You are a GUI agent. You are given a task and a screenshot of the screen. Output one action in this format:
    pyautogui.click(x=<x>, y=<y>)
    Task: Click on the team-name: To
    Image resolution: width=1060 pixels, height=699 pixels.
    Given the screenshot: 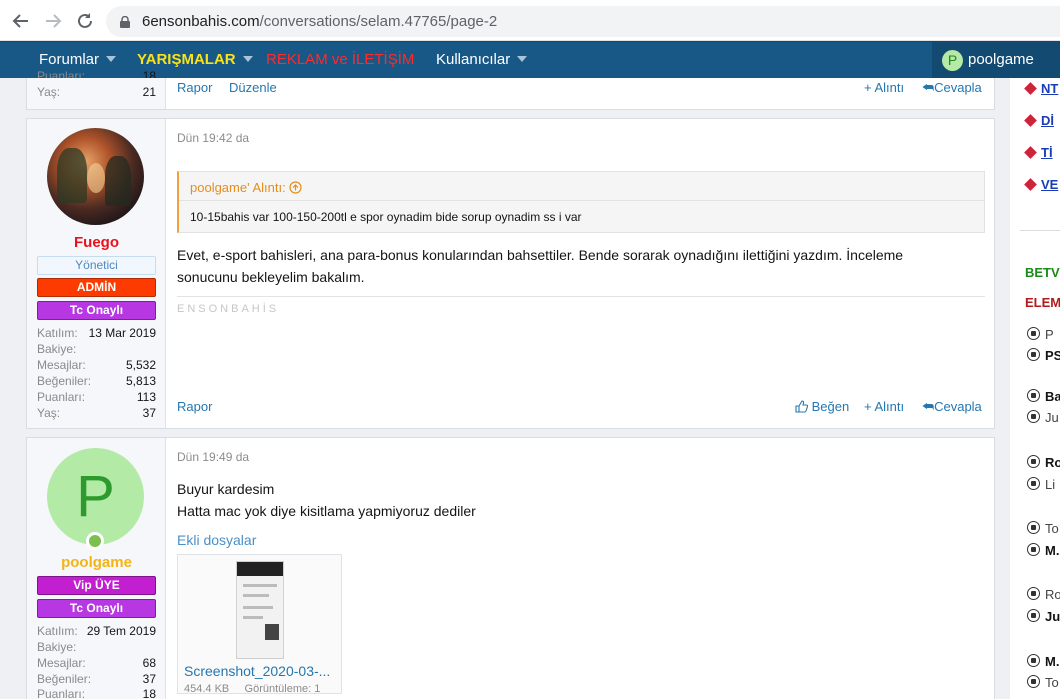 What is the action you would take?
    pyautogui.click(x=1052, y=682)
    